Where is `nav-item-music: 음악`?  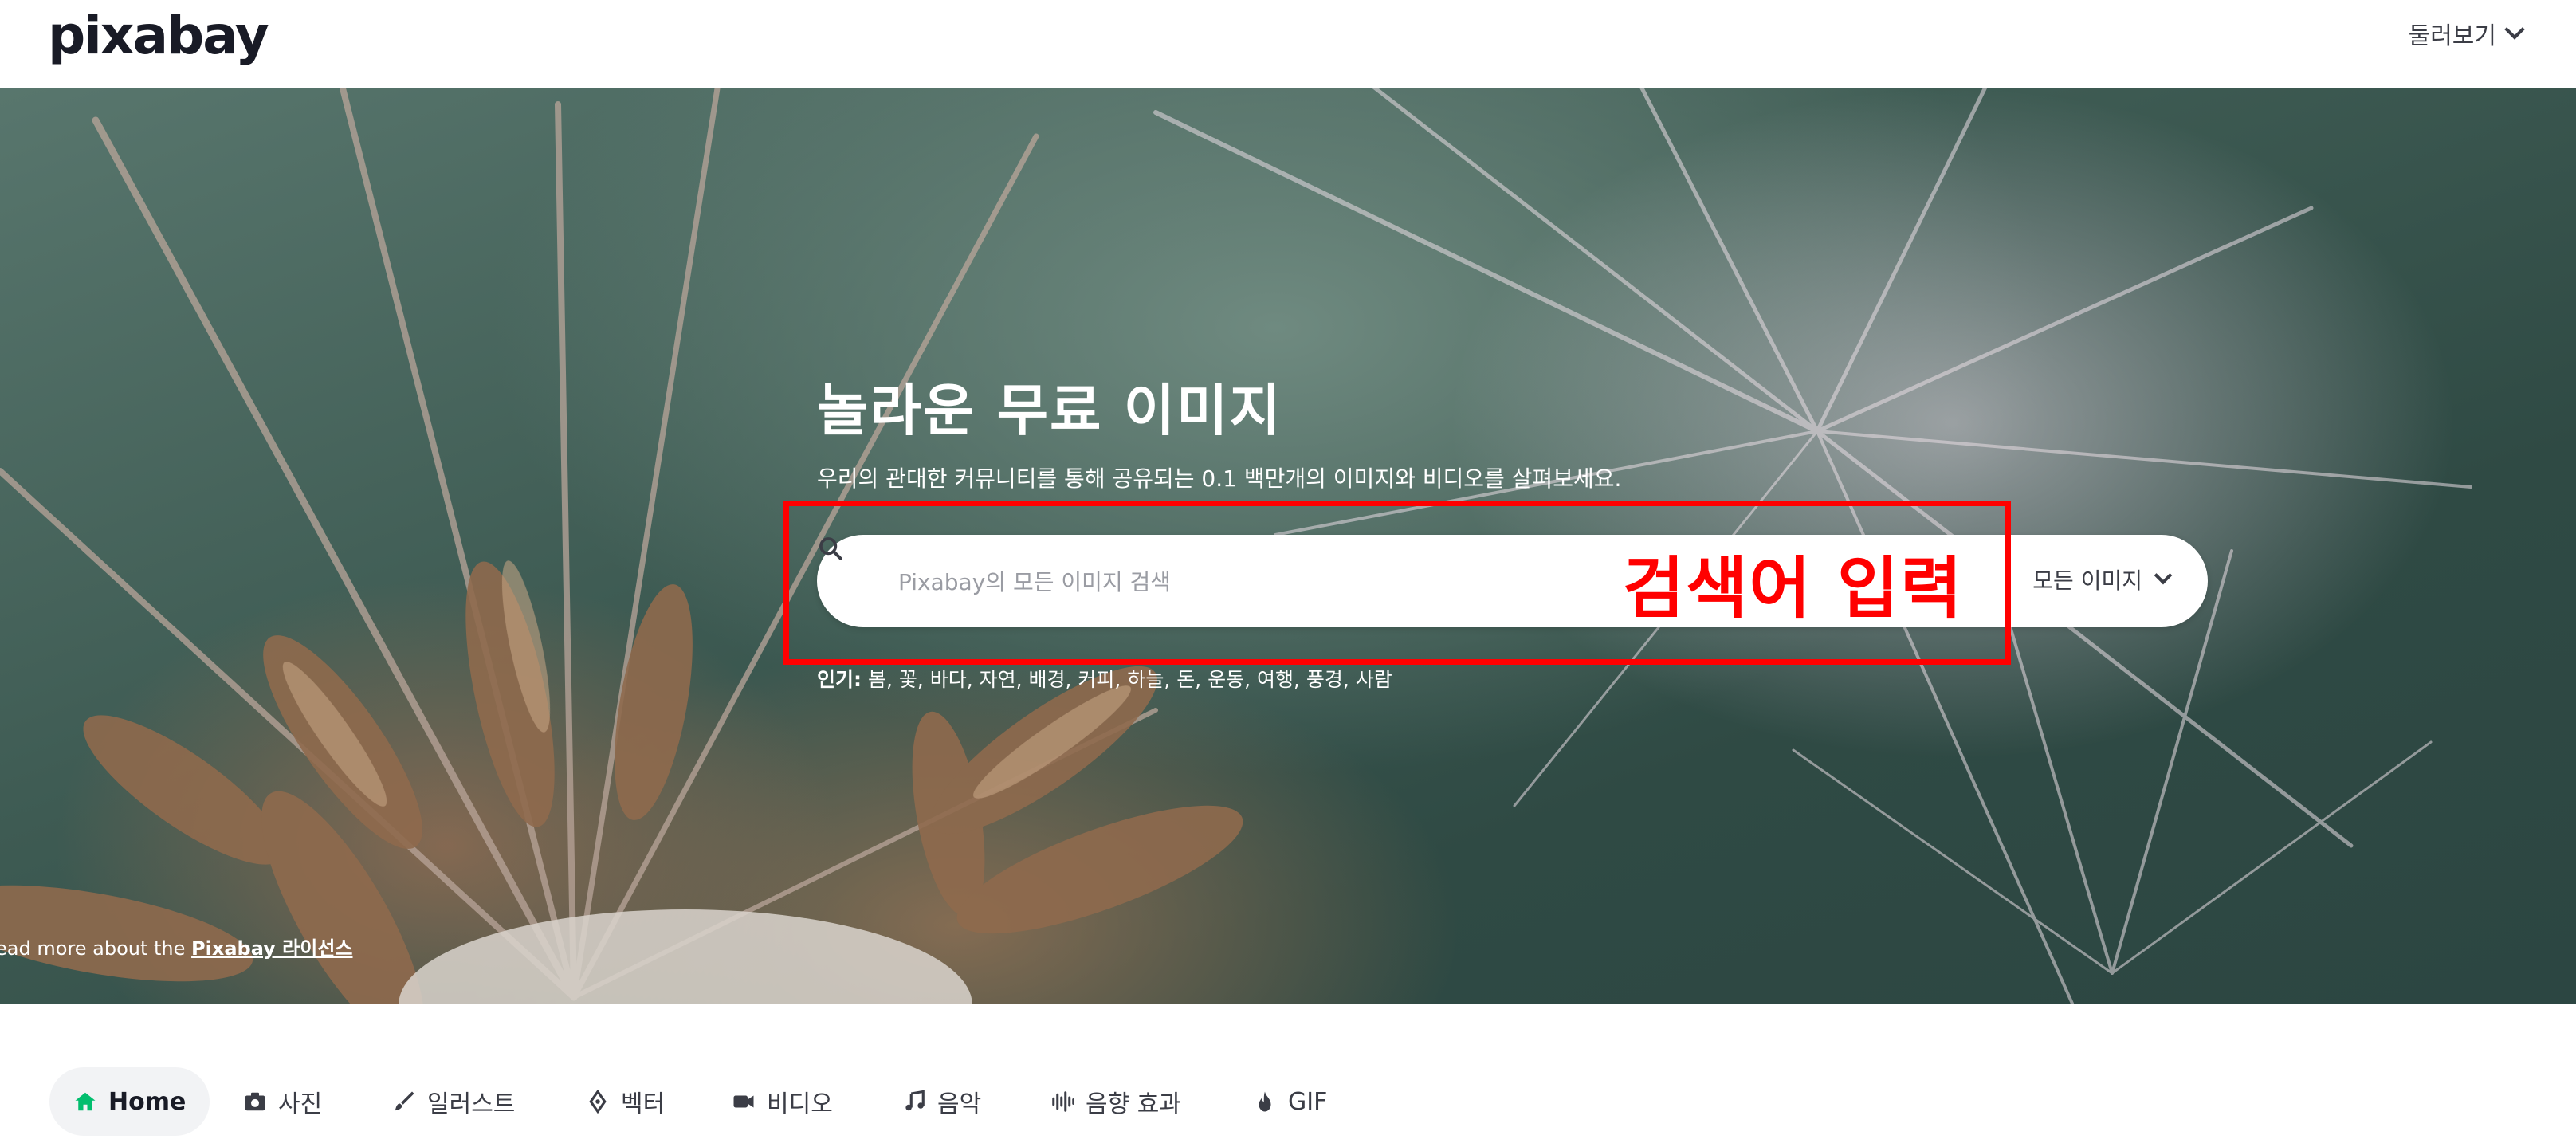 nav-item-music: 음악 is located at coordinates (941, 1101).